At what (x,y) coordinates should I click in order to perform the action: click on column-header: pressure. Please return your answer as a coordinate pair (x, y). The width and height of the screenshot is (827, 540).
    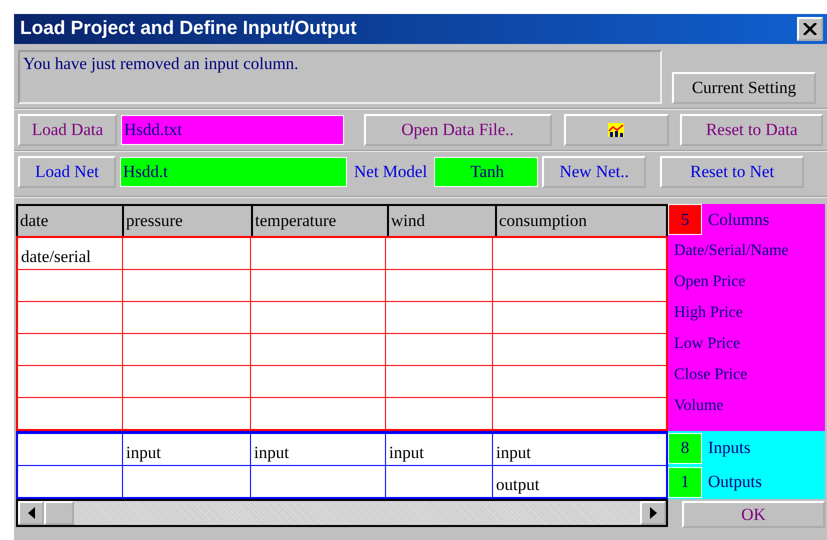
    Looking at the image, I should click on (187, 221).